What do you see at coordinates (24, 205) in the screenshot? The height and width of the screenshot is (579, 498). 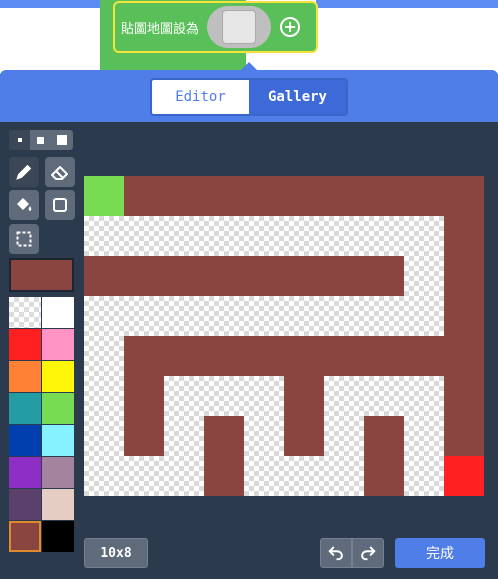 I see `fill-tool` at bounding box center [24, 205].